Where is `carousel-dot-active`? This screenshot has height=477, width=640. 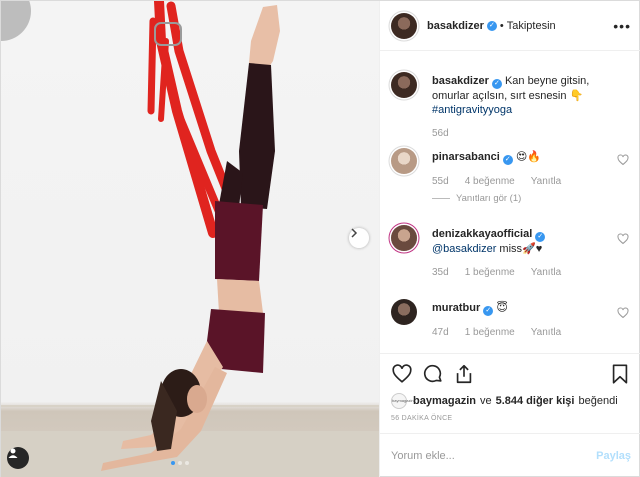
carousel-dot-active is located at coordinates (173, 463).